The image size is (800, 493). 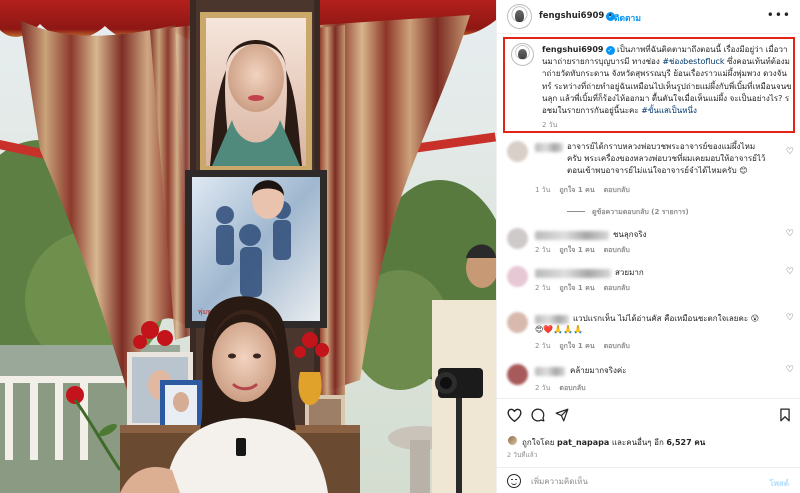 I want to click on bookmark-icon, so click(x=786, y=415).